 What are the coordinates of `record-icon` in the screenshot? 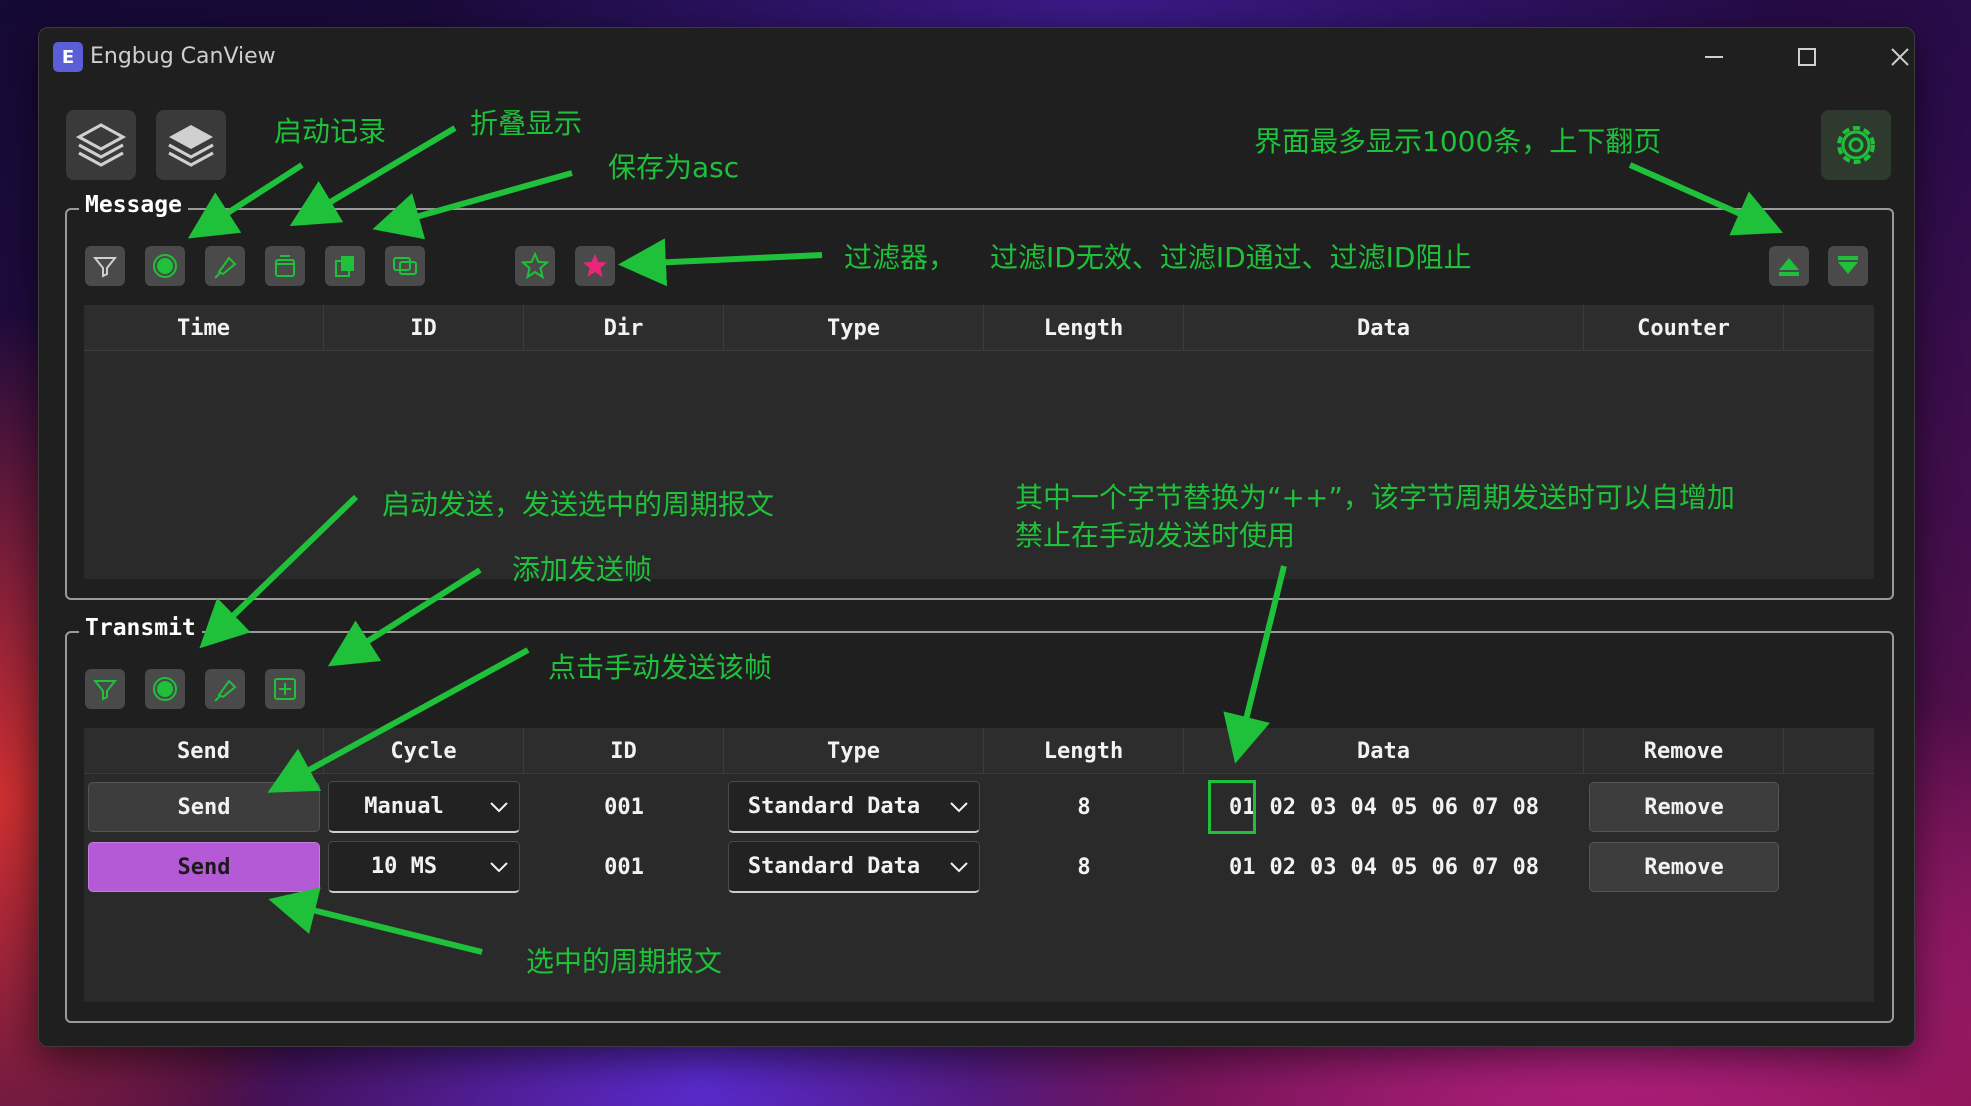 It's located at (165, 689).